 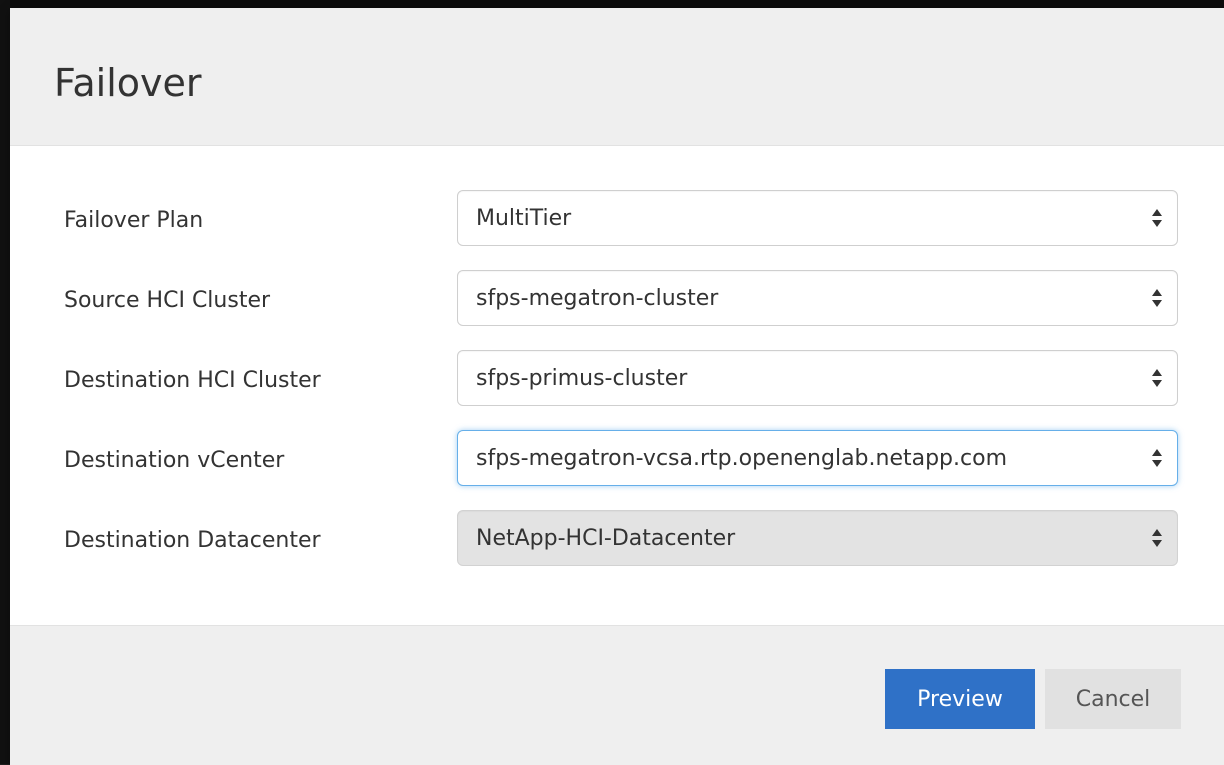 What do you see at coordinates (192, 380) in the screenshot?
I see `destination-hci-cluster-label: Destination HCI Cluster` at bounding box center [192, 380].